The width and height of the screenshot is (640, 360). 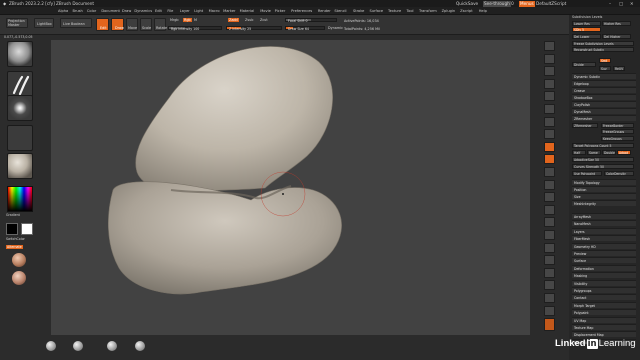 I want to click on solo-icon, so click(x=549, y=285).